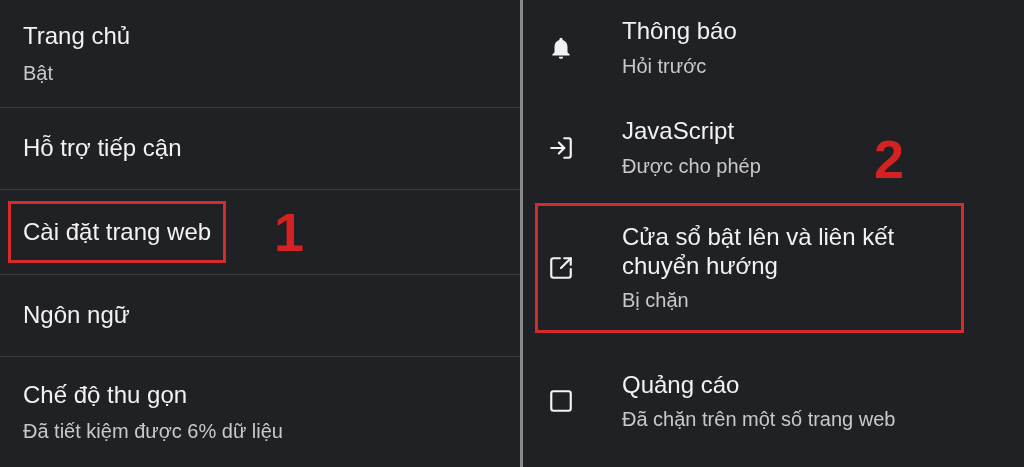 This screenshot has width=1024, height=467. What do you see at coordinates (678, 131) in the screenshot?
I see `setting-title: JavaScript` at bounding box center [678, 131].